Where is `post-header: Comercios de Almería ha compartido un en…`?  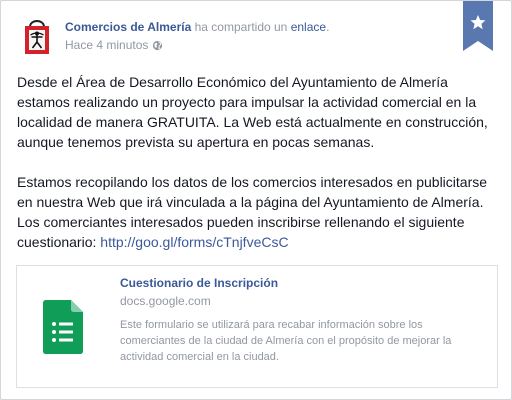 post-header: Comercios de Almería ha compartido un en… is located at coordinates (197, 27).